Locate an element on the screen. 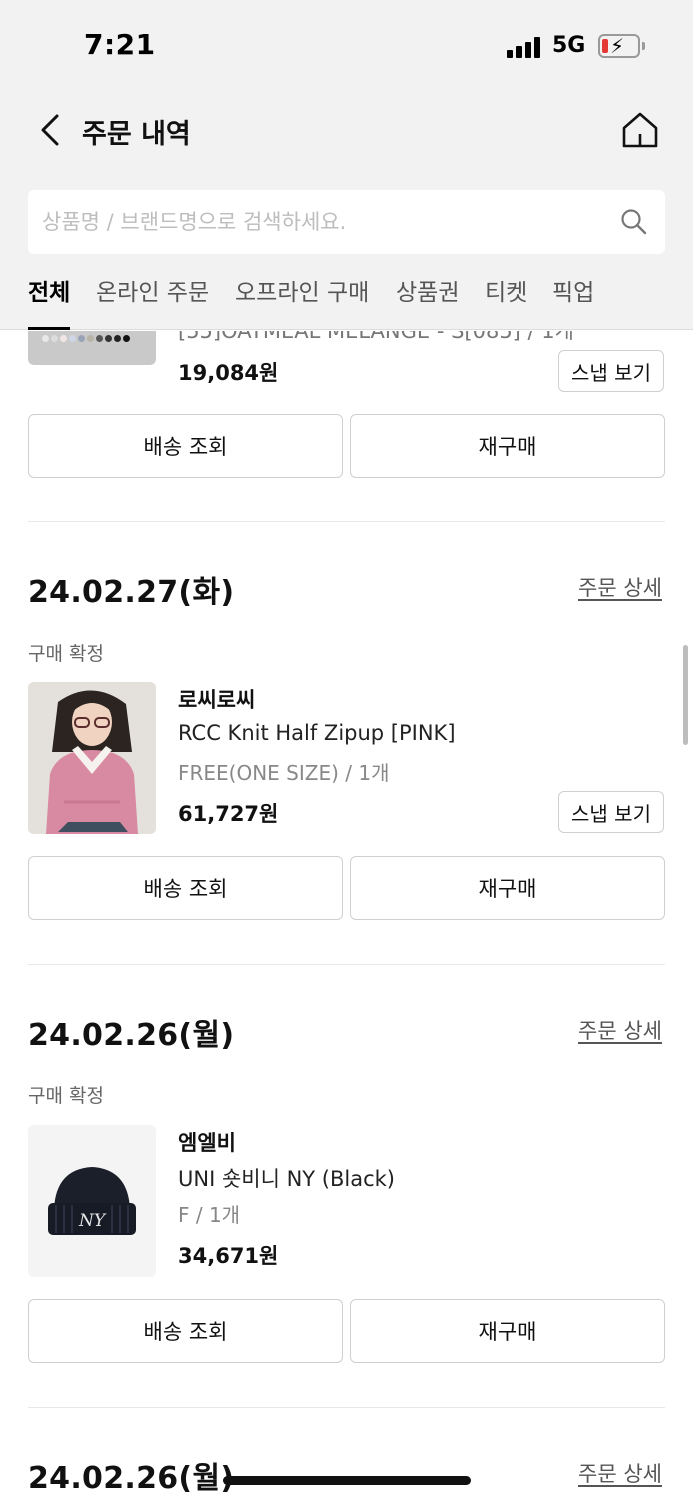  product-price: 19,084원 is located at coordinates (228, 373).